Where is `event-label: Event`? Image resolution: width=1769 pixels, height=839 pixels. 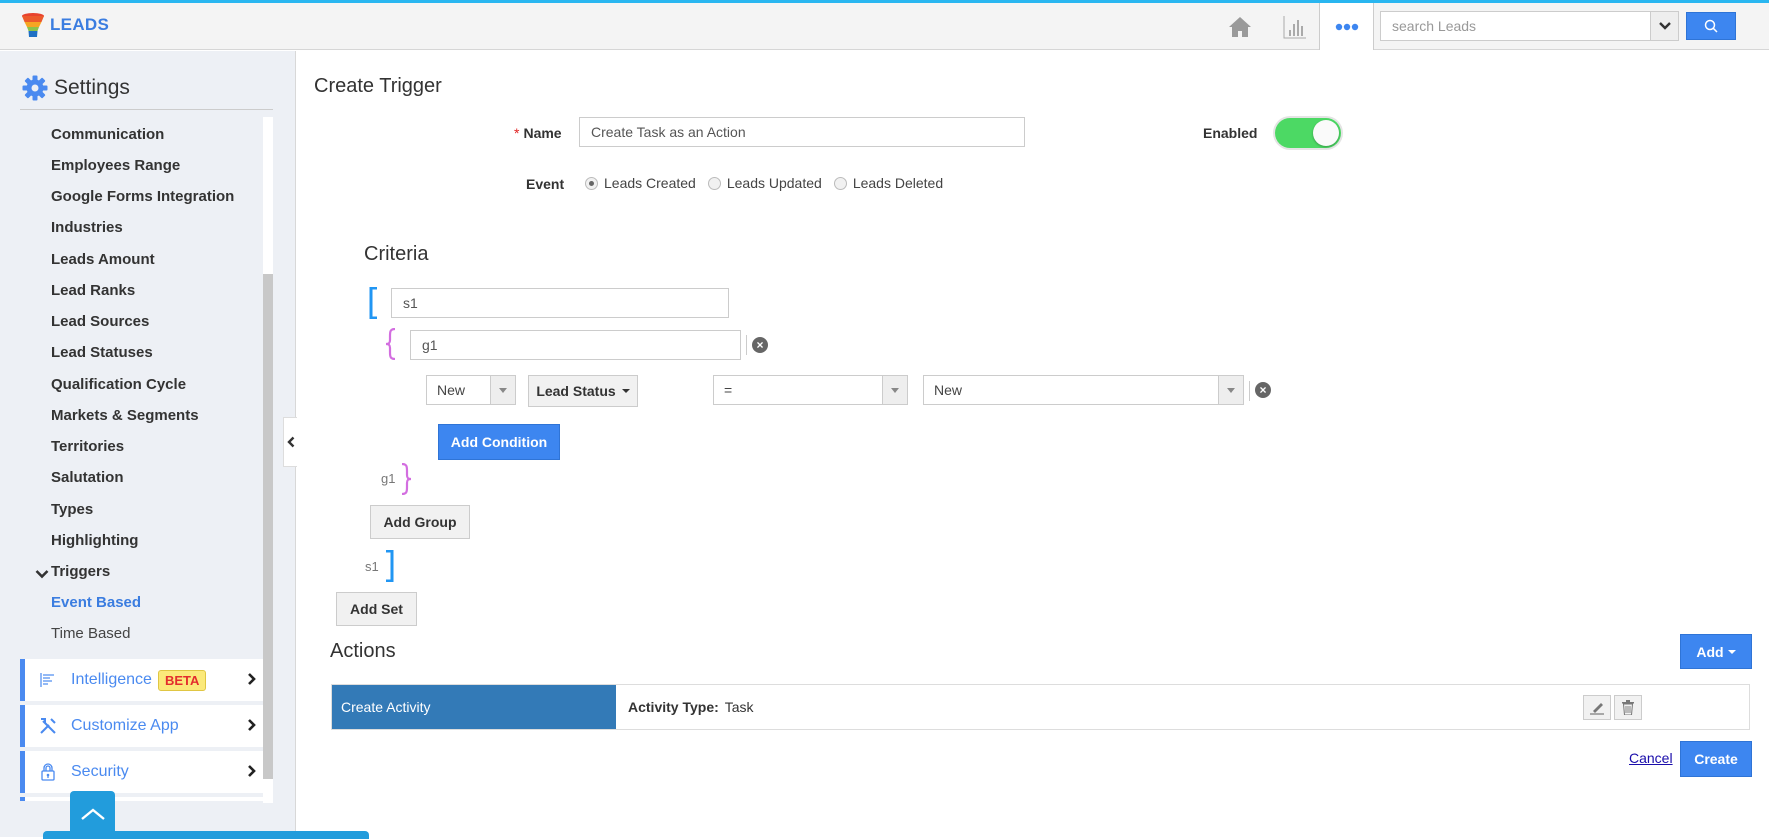 event-label: Event is located at coordinates (545, 184).